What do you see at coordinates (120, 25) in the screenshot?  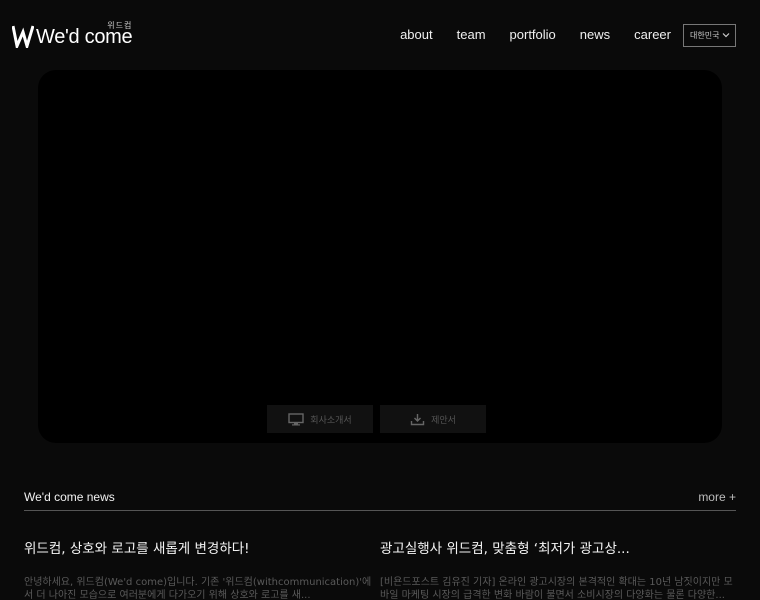 I see `logo-korean-text: 위드컴` at bounding box center [120, 25].